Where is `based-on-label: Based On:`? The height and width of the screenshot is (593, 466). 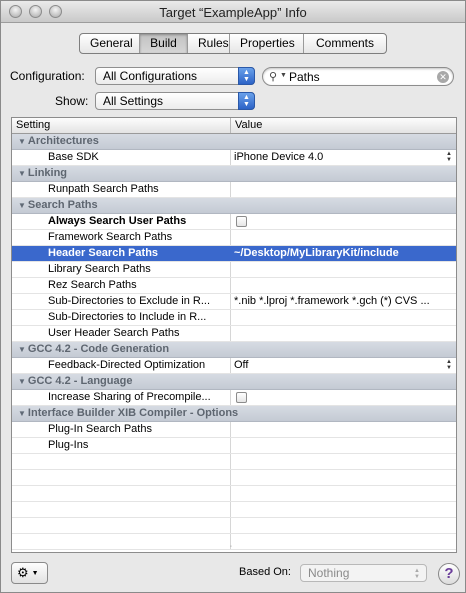 based-on-label: Based On: is located at coordinates (265, 572).